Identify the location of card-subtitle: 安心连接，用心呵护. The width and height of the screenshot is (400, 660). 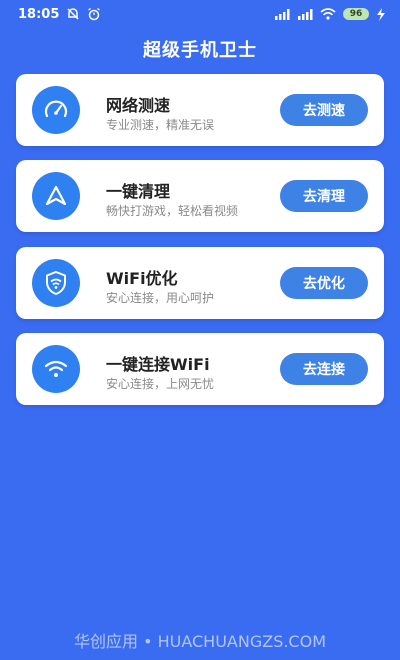
(160, 298).